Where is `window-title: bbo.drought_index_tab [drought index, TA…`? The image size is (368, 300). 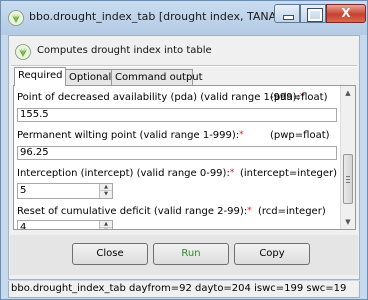
window-title: bbo.drought_index_tab [drought index, TA… is located at coordinates (158, 16).